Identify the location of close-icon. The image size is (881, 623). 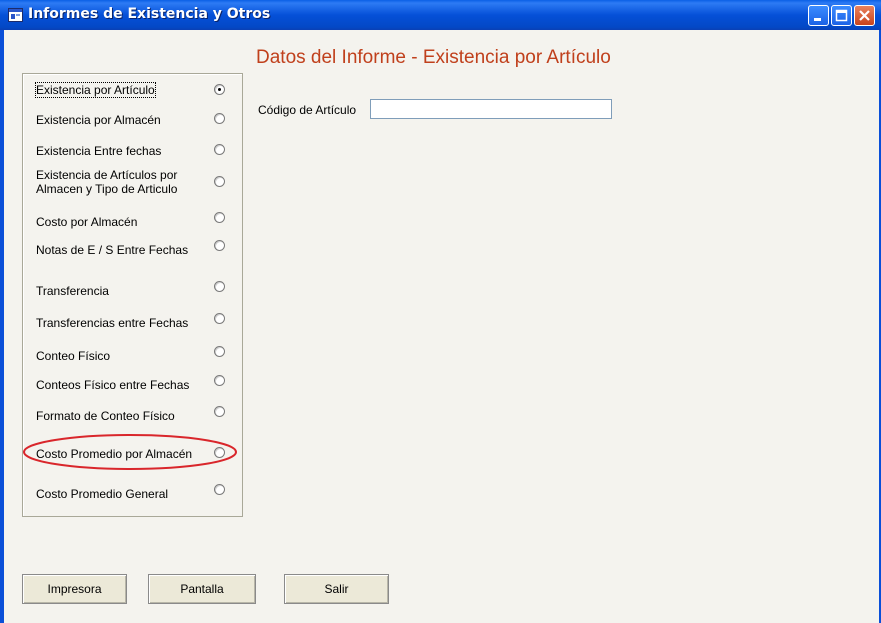
(864, 15).